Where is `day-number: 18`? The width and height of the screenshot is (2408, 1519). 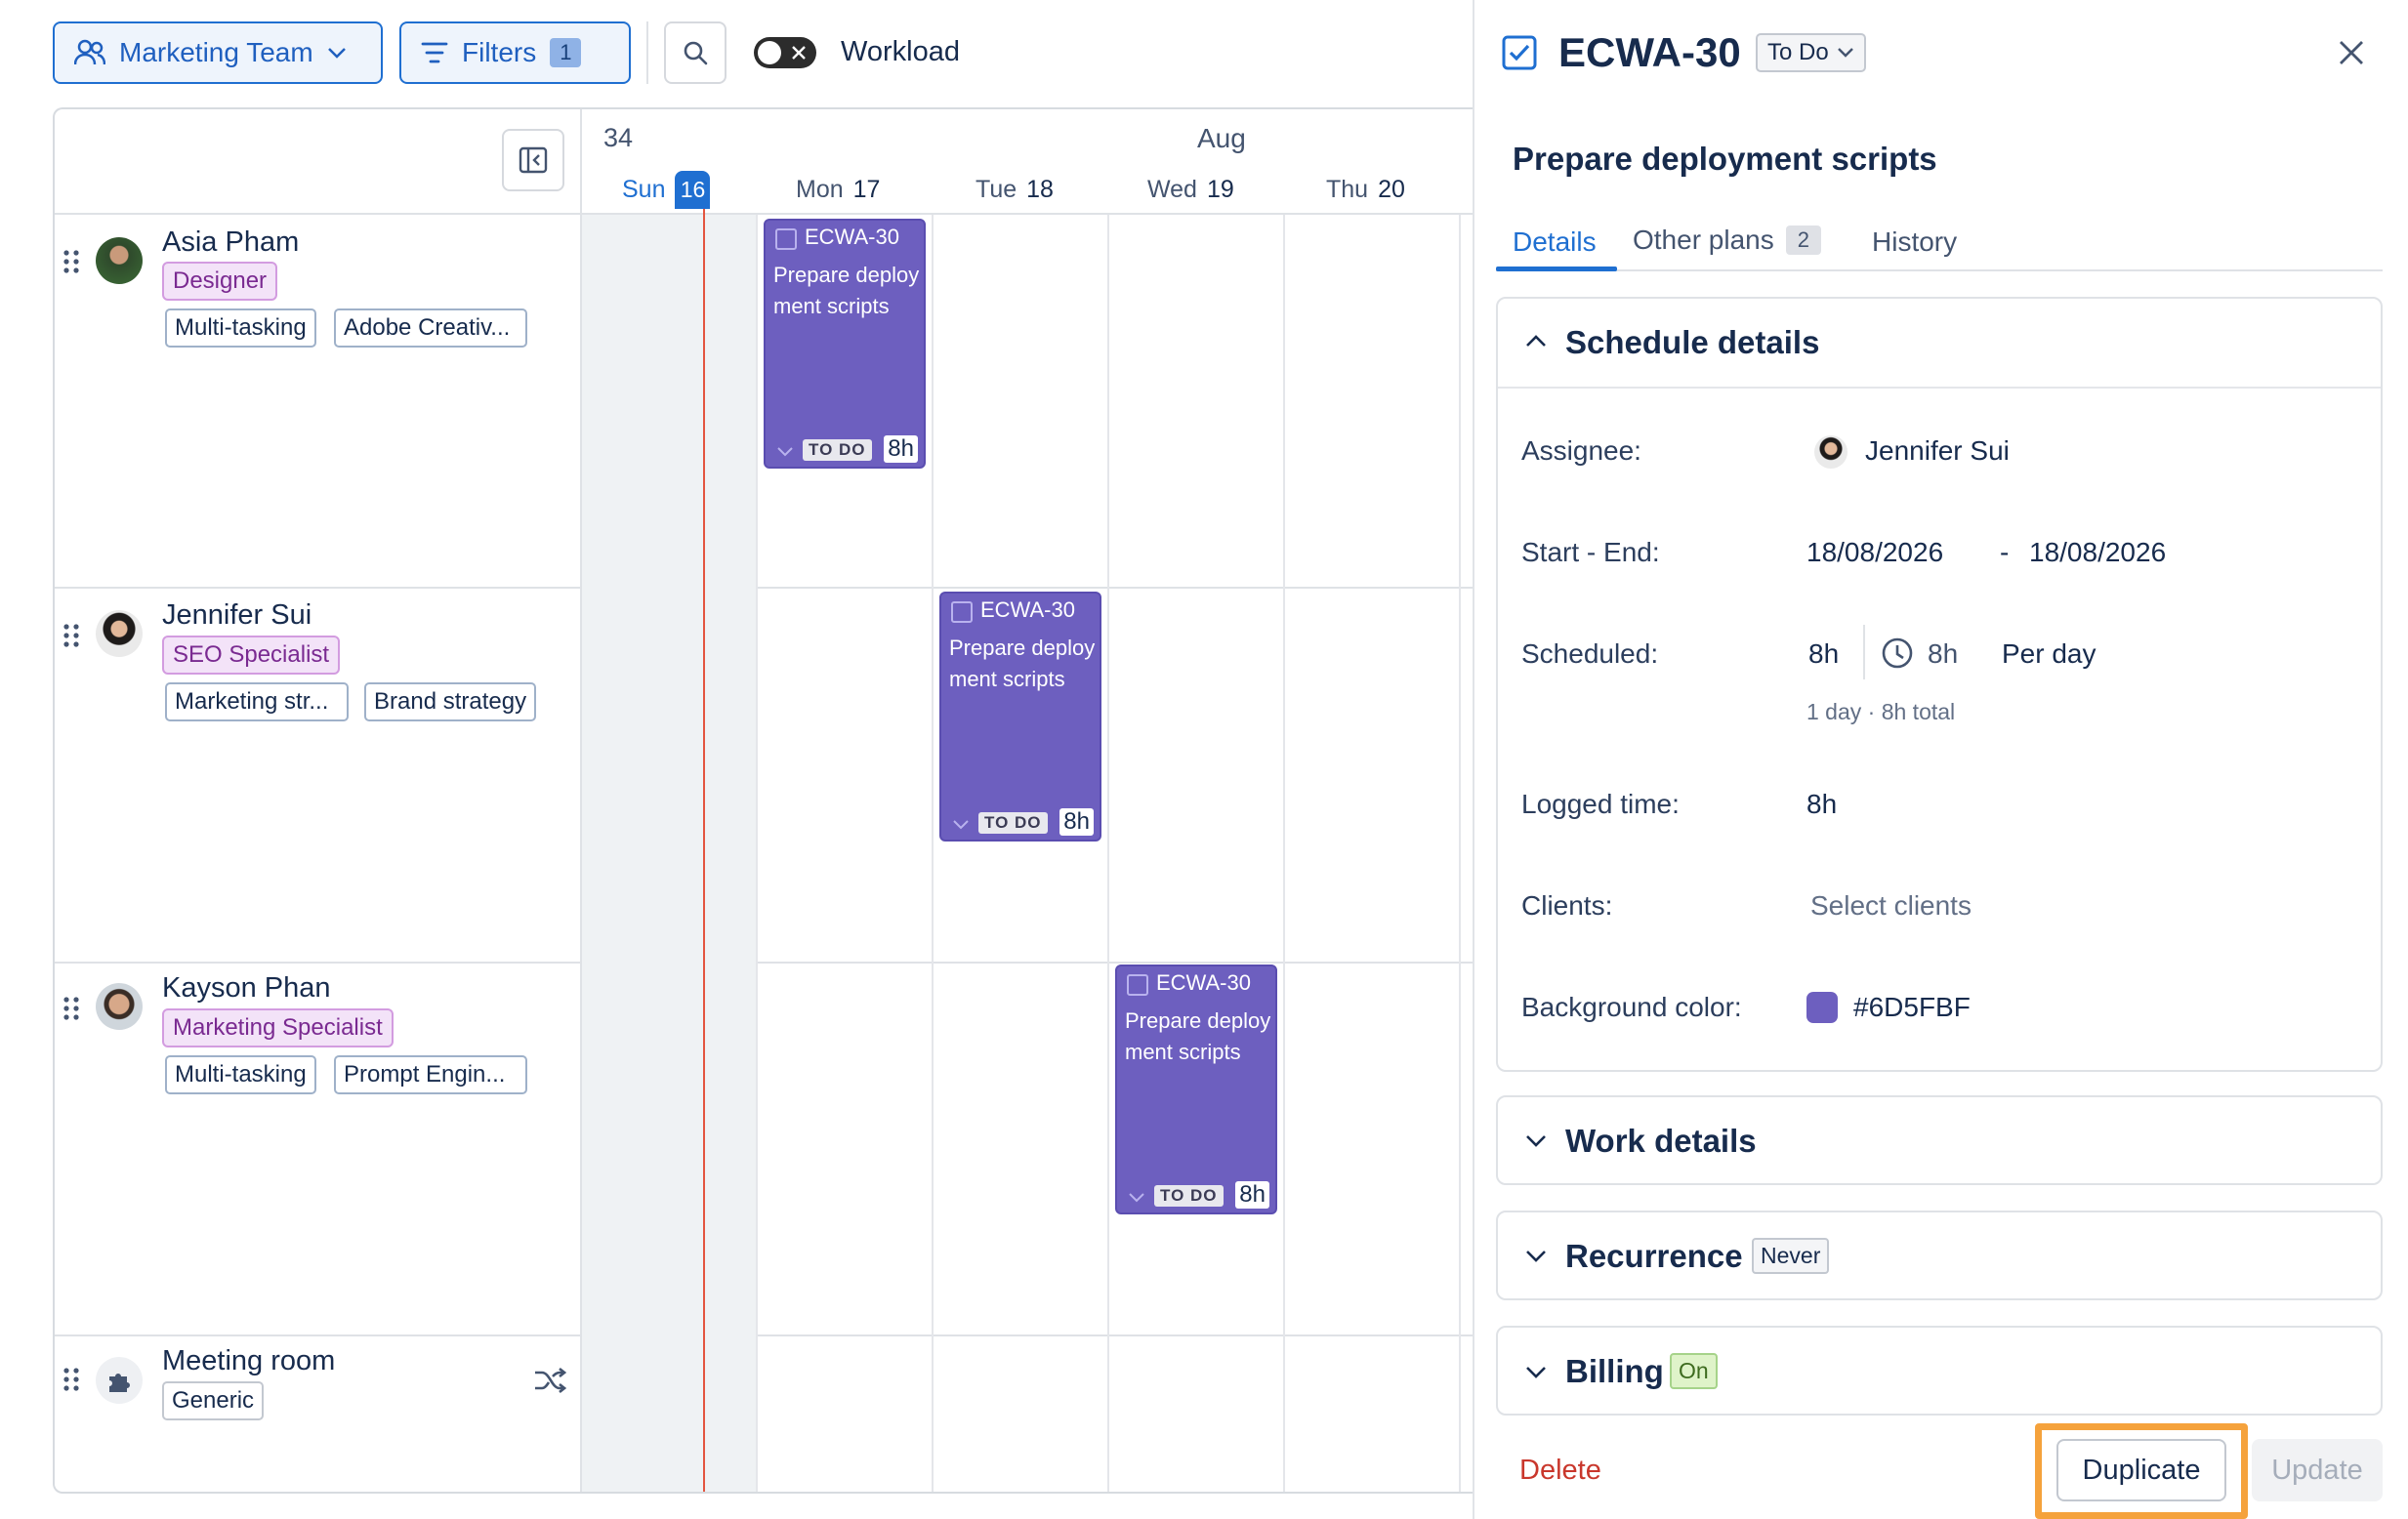 day-number: 18 is located at coordinates (1040, 189).